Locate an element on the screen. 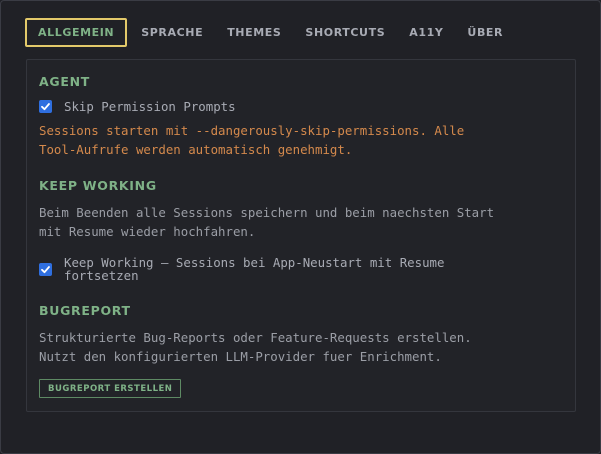  tab-themes: THEMES is located at coordinates (254, 32).